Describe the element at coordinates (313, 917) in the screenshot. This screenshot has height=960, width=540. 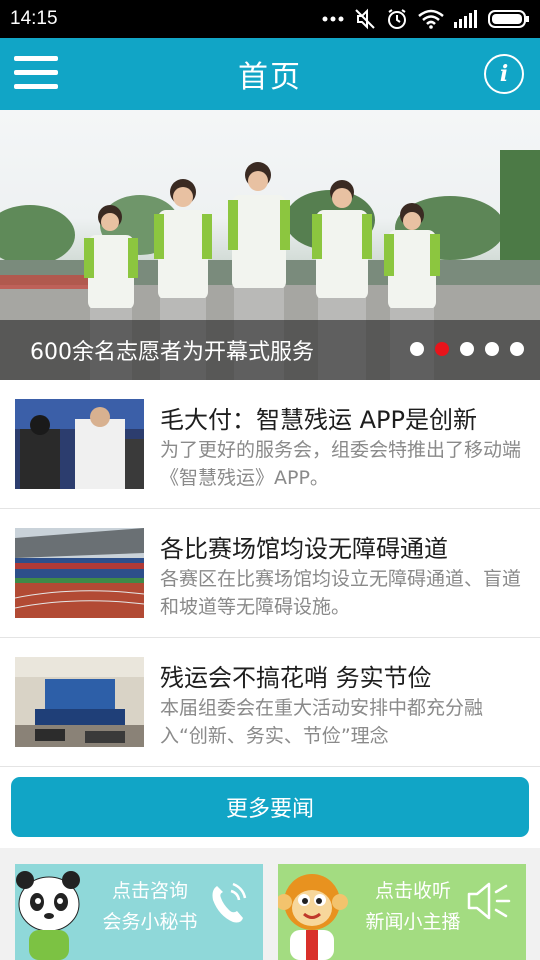
I see `monkey-mascot` at that location.